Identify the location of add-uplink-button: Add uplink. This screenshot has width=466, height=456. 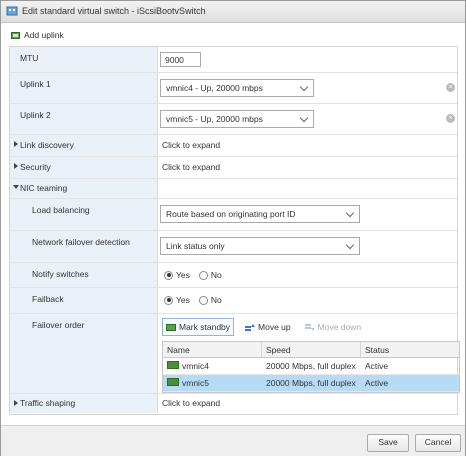
(37, 35).